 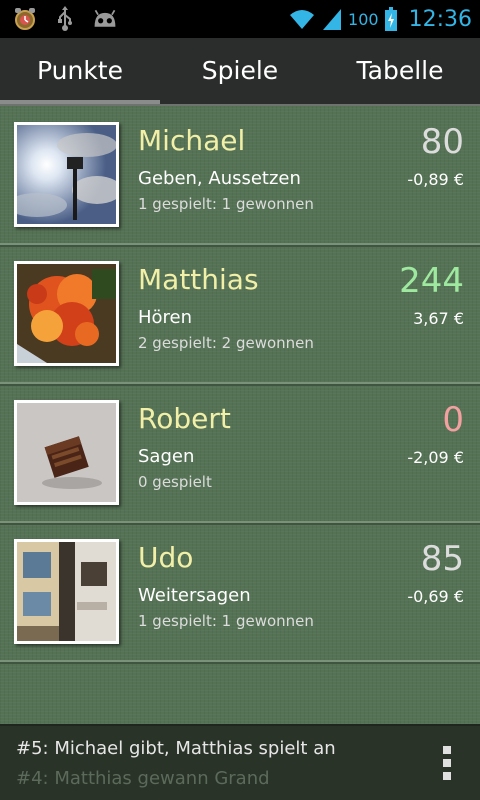 I want to click on player-money: 3,67 €, so click(x=438, y=318).